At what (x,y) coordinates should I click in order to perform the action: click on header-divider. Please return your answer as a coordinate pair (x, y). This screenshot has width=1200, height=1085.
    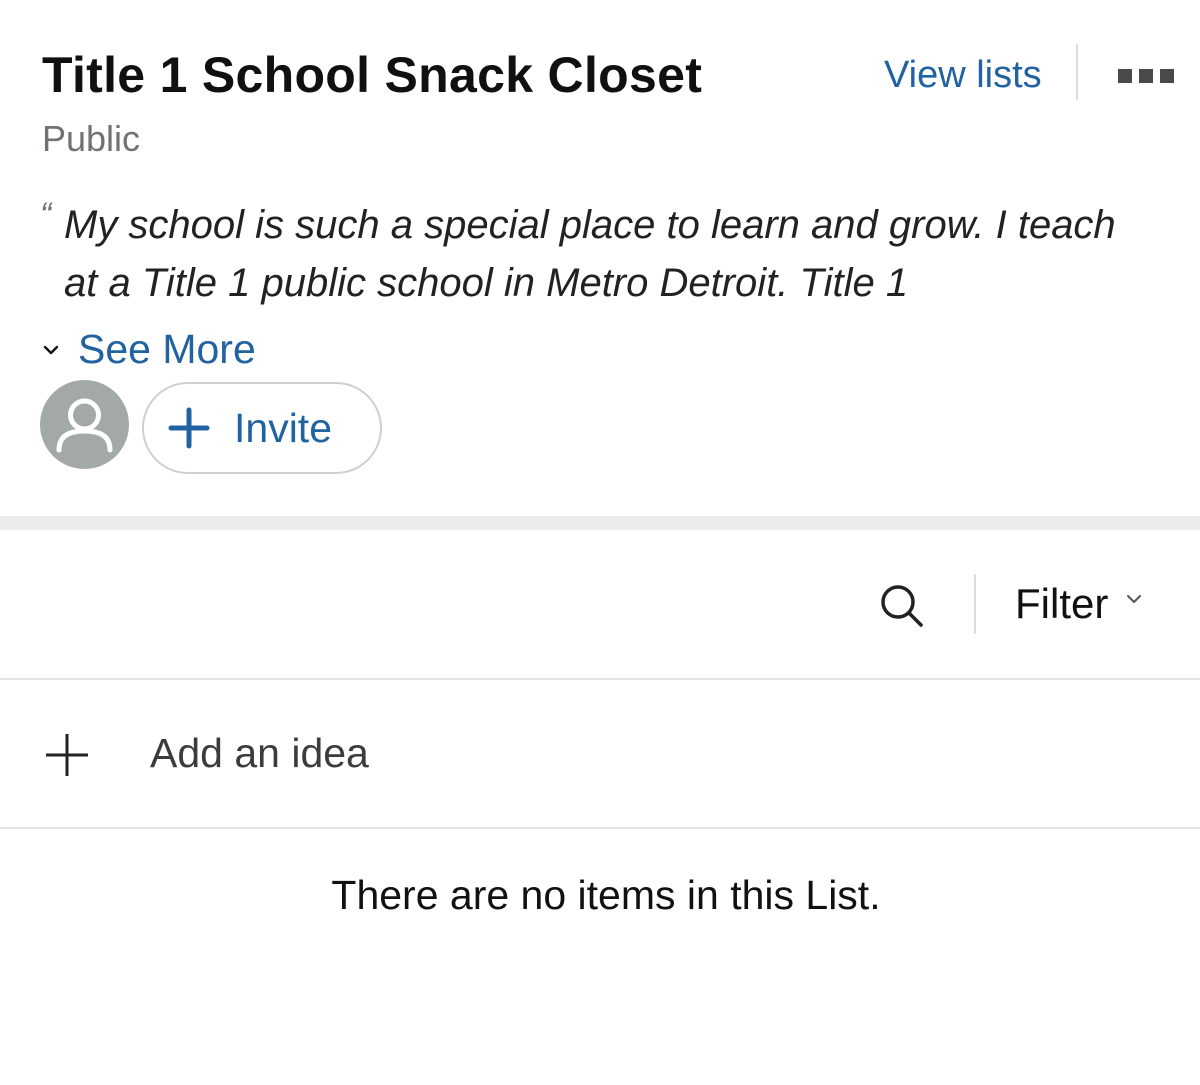
    Looking at the image, I should click on (1077, 72).